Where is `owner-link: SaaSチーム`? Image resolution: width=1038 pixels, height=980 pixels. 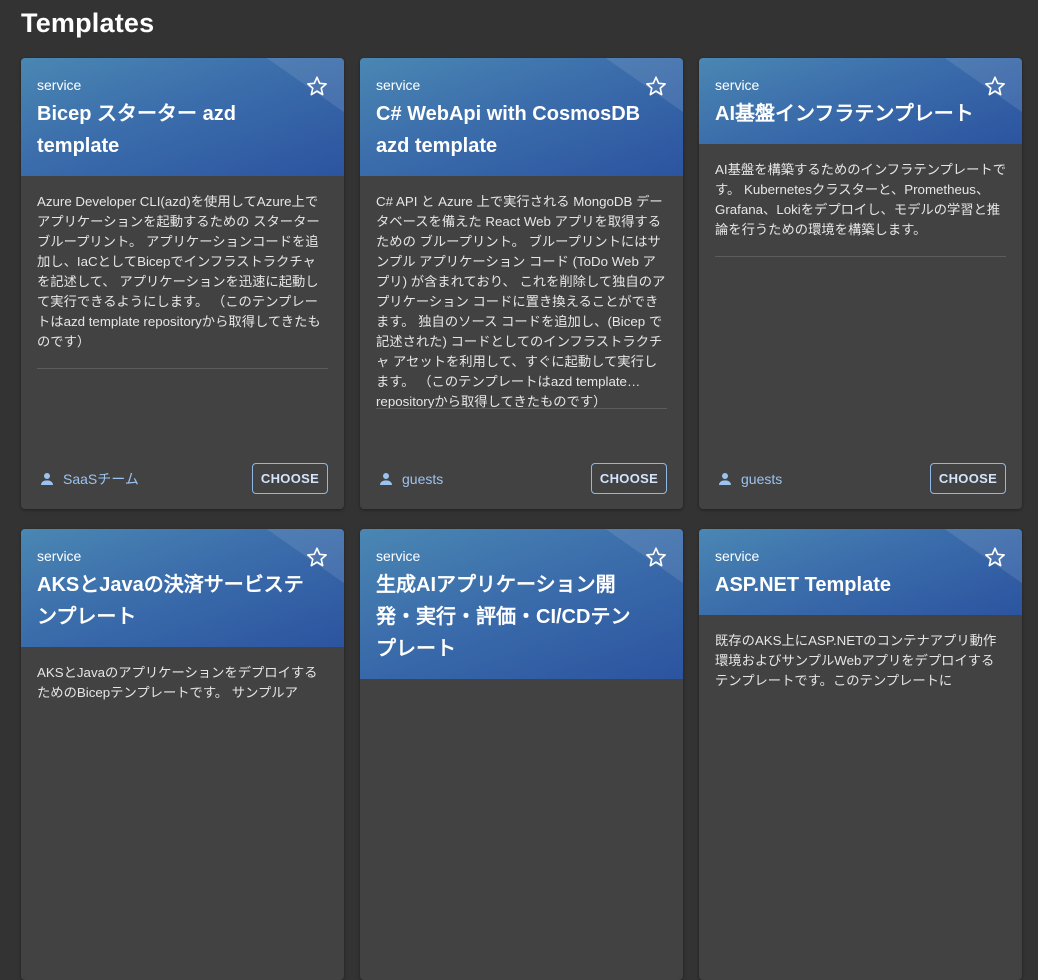
owner-link: SaaSチーム is located at coordinates (88, 479).